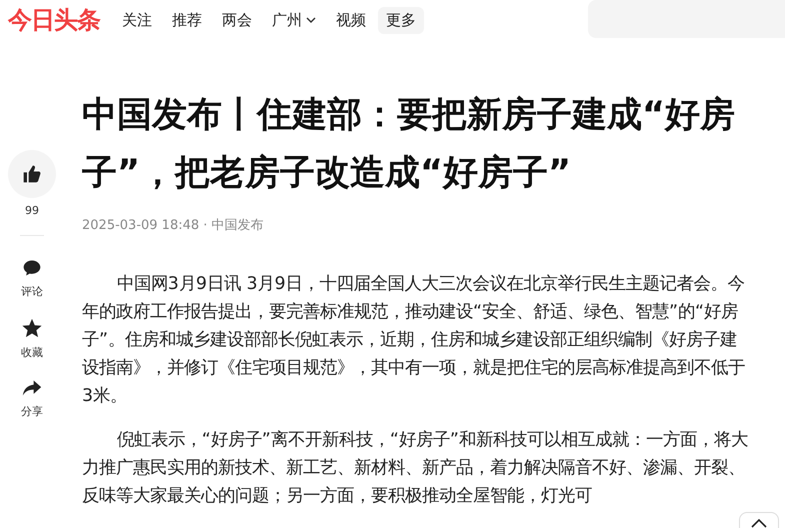  Describe the element at coordinates (351, 20) in the screenshot. I see `nav-link: 视频` at that location.